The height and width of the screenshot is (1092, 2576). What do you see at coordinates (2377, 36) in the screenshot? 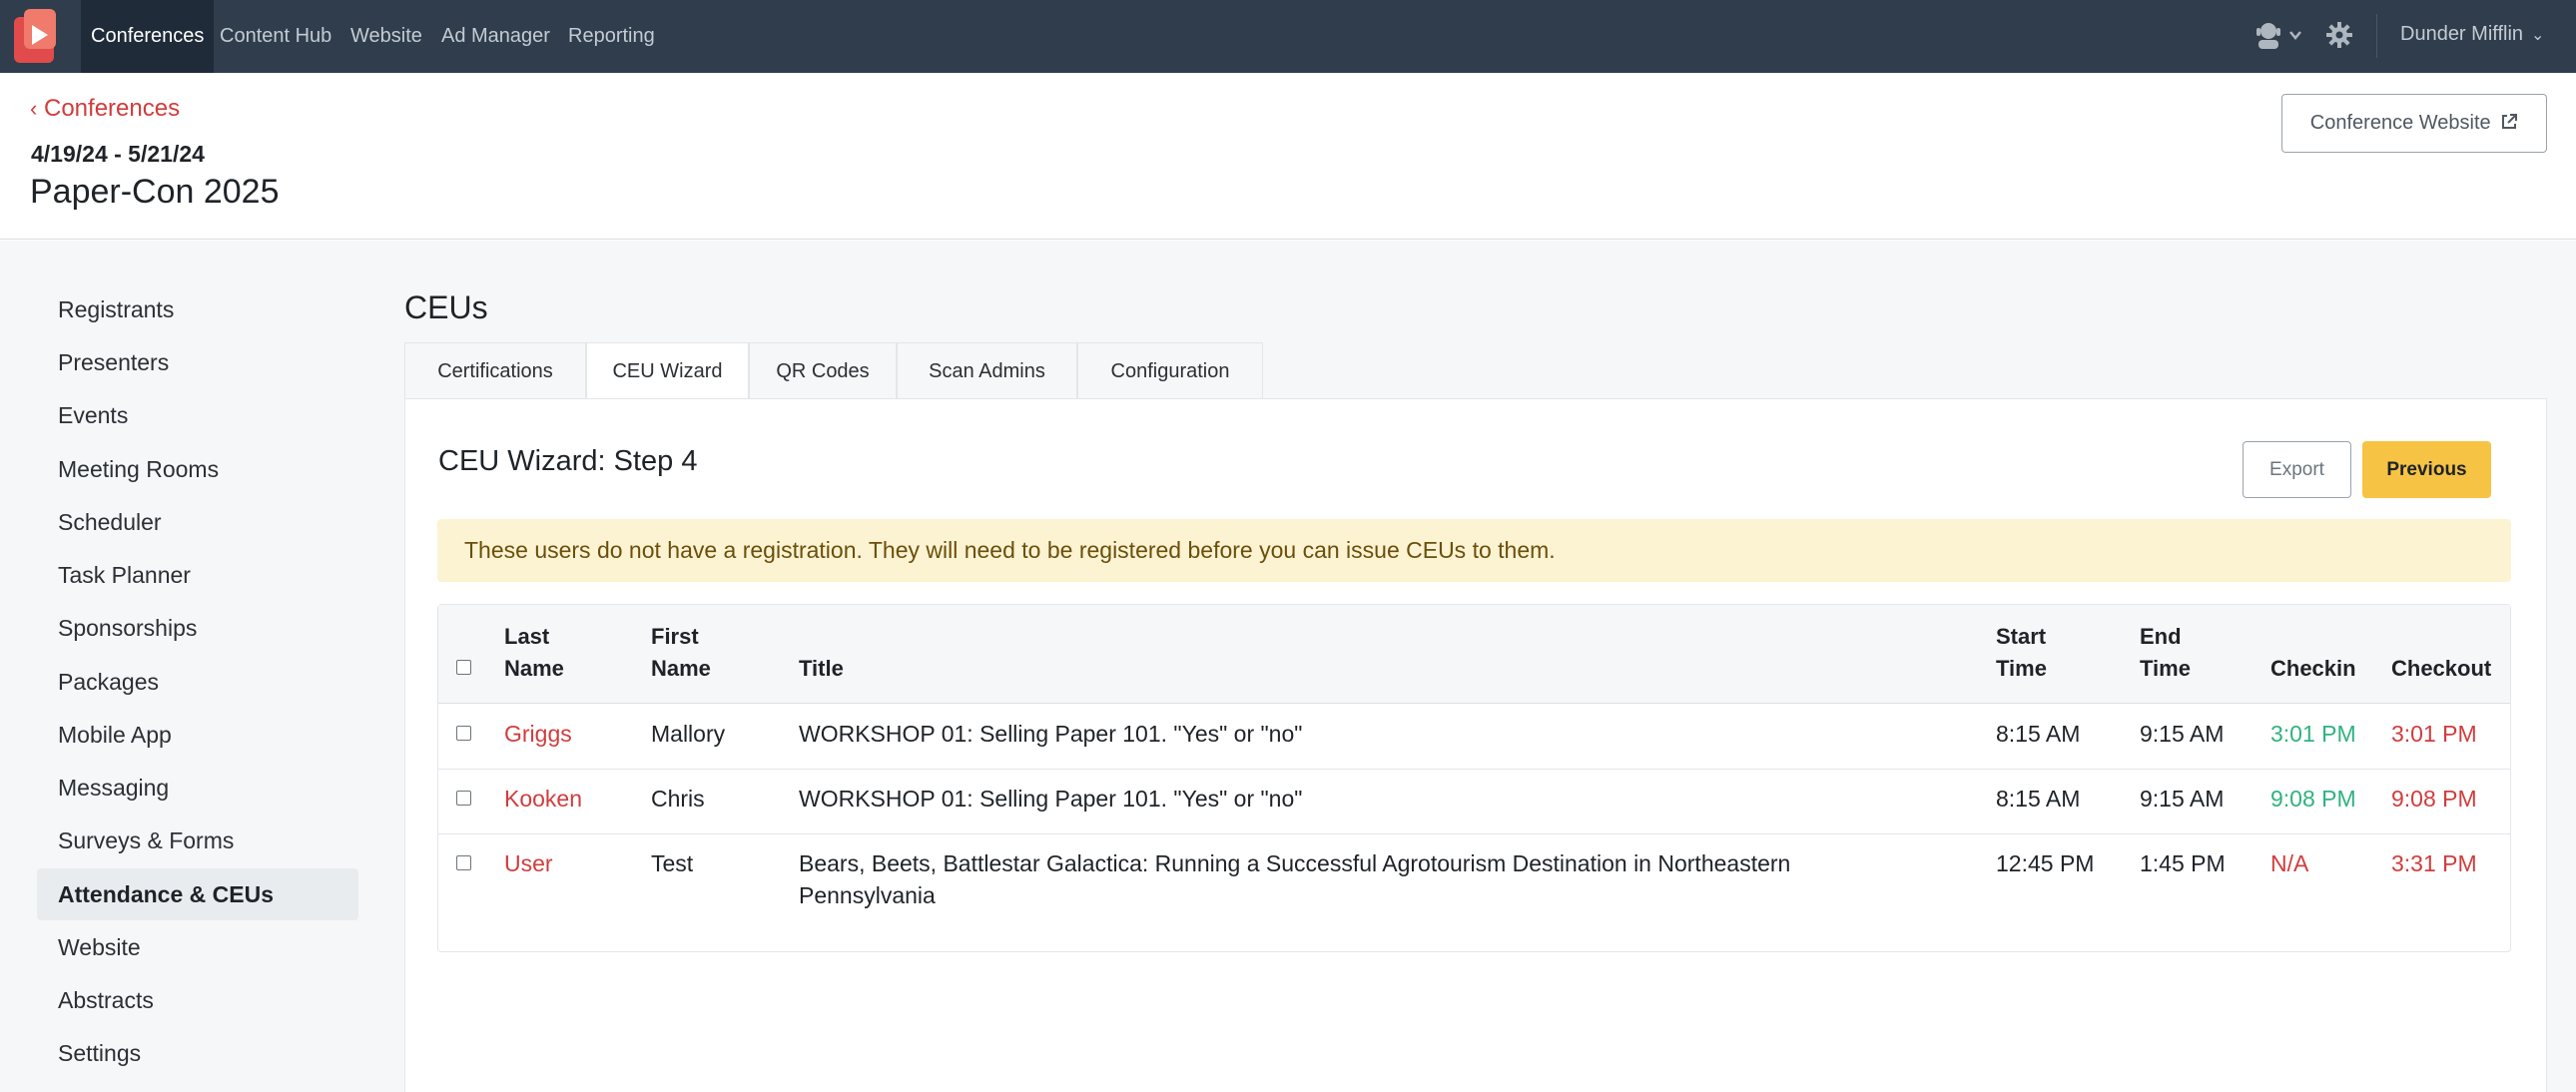
I see `nav-divider` at bounding box center [2377, 36].